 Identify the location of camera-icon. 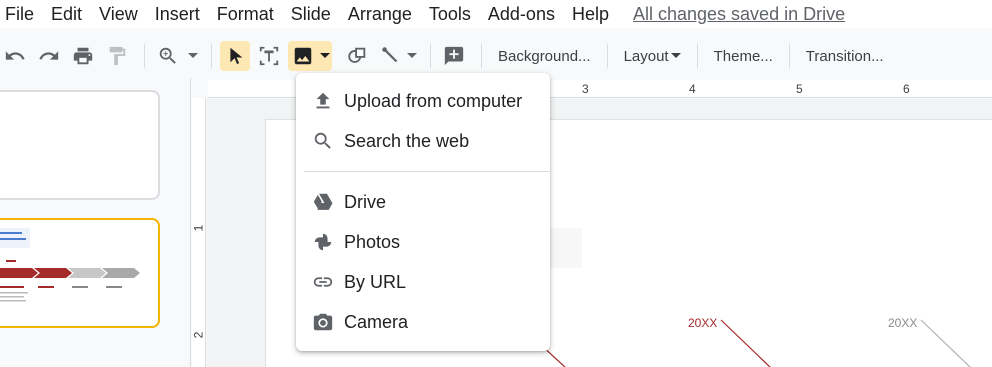
(323, 322).